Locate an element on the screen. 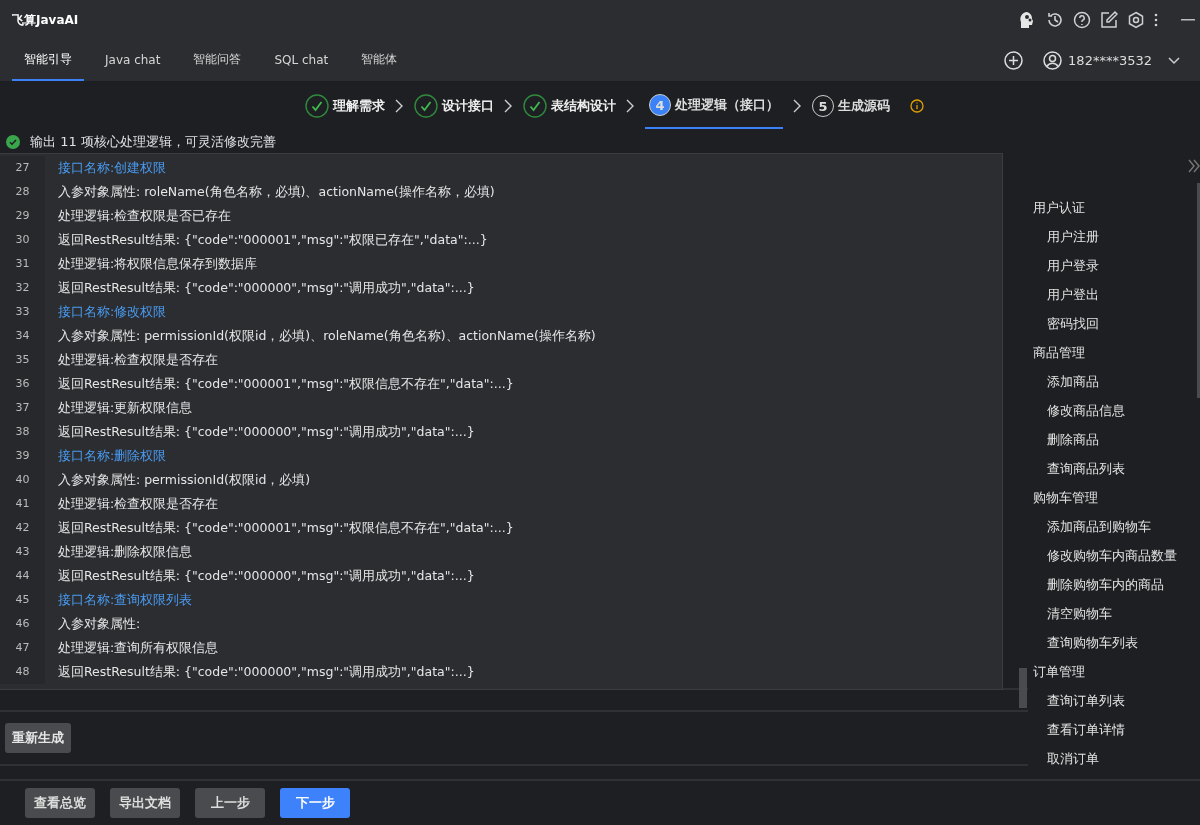 Image resolution: width=1200 pixels, height=825 pixels. line-number: 27 is located at coordinates (22, 168).